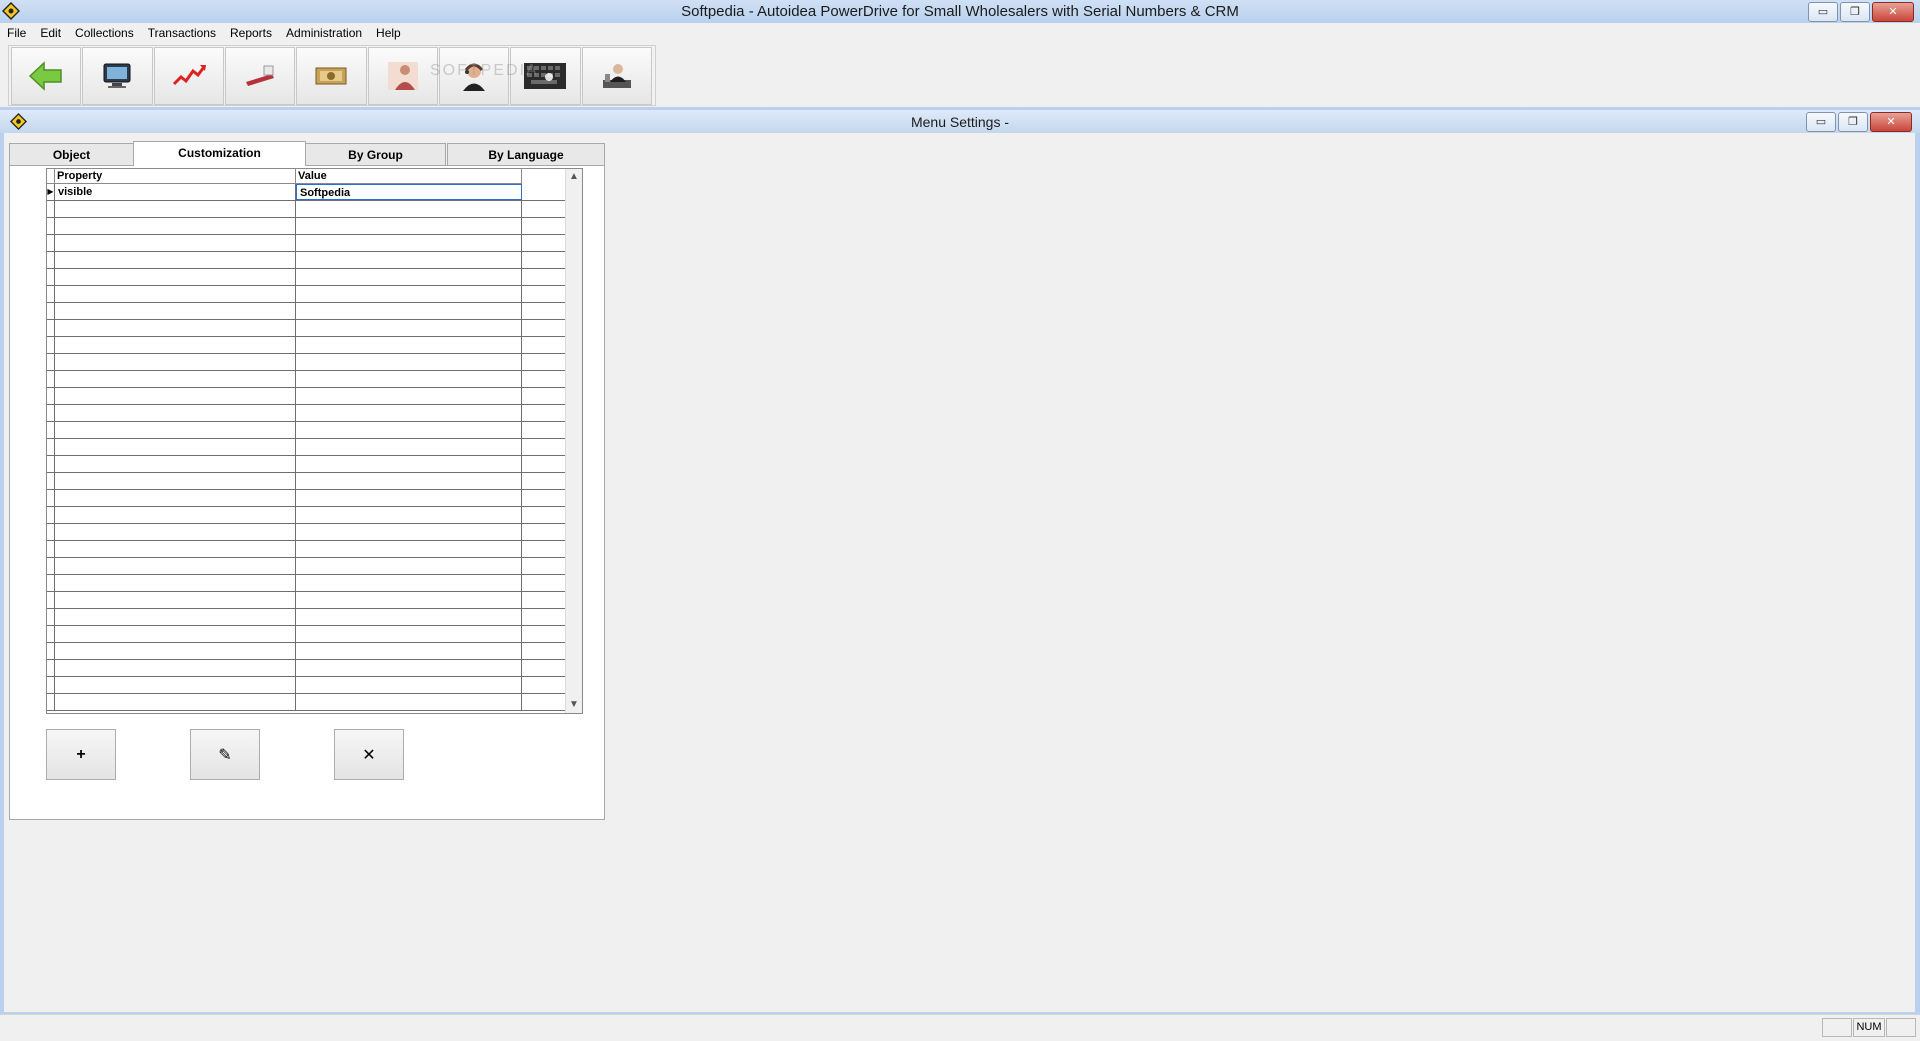  What do you see at coordinates (574, 705) in the screenshot?
I see `scroll-down-icon: ▼` at bounding box center [574, 705].